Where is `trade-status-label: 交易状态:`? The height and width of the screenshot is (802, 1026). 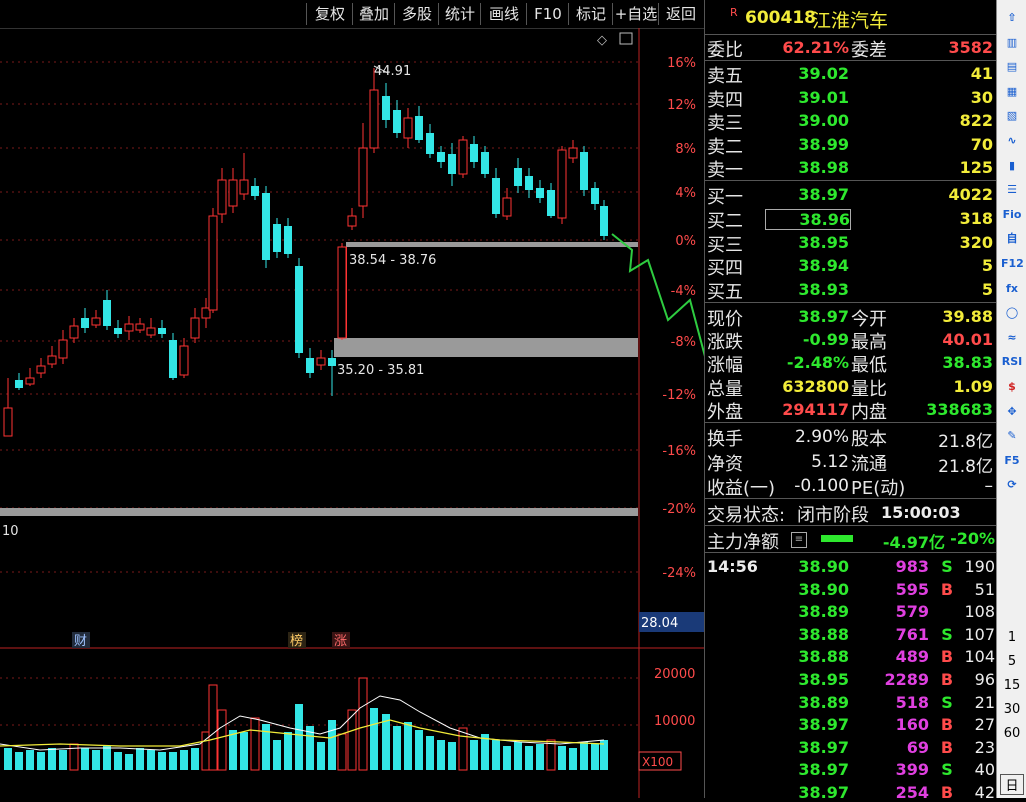
trade-status-label: 交易状态: is located at coordinates (746, 515).